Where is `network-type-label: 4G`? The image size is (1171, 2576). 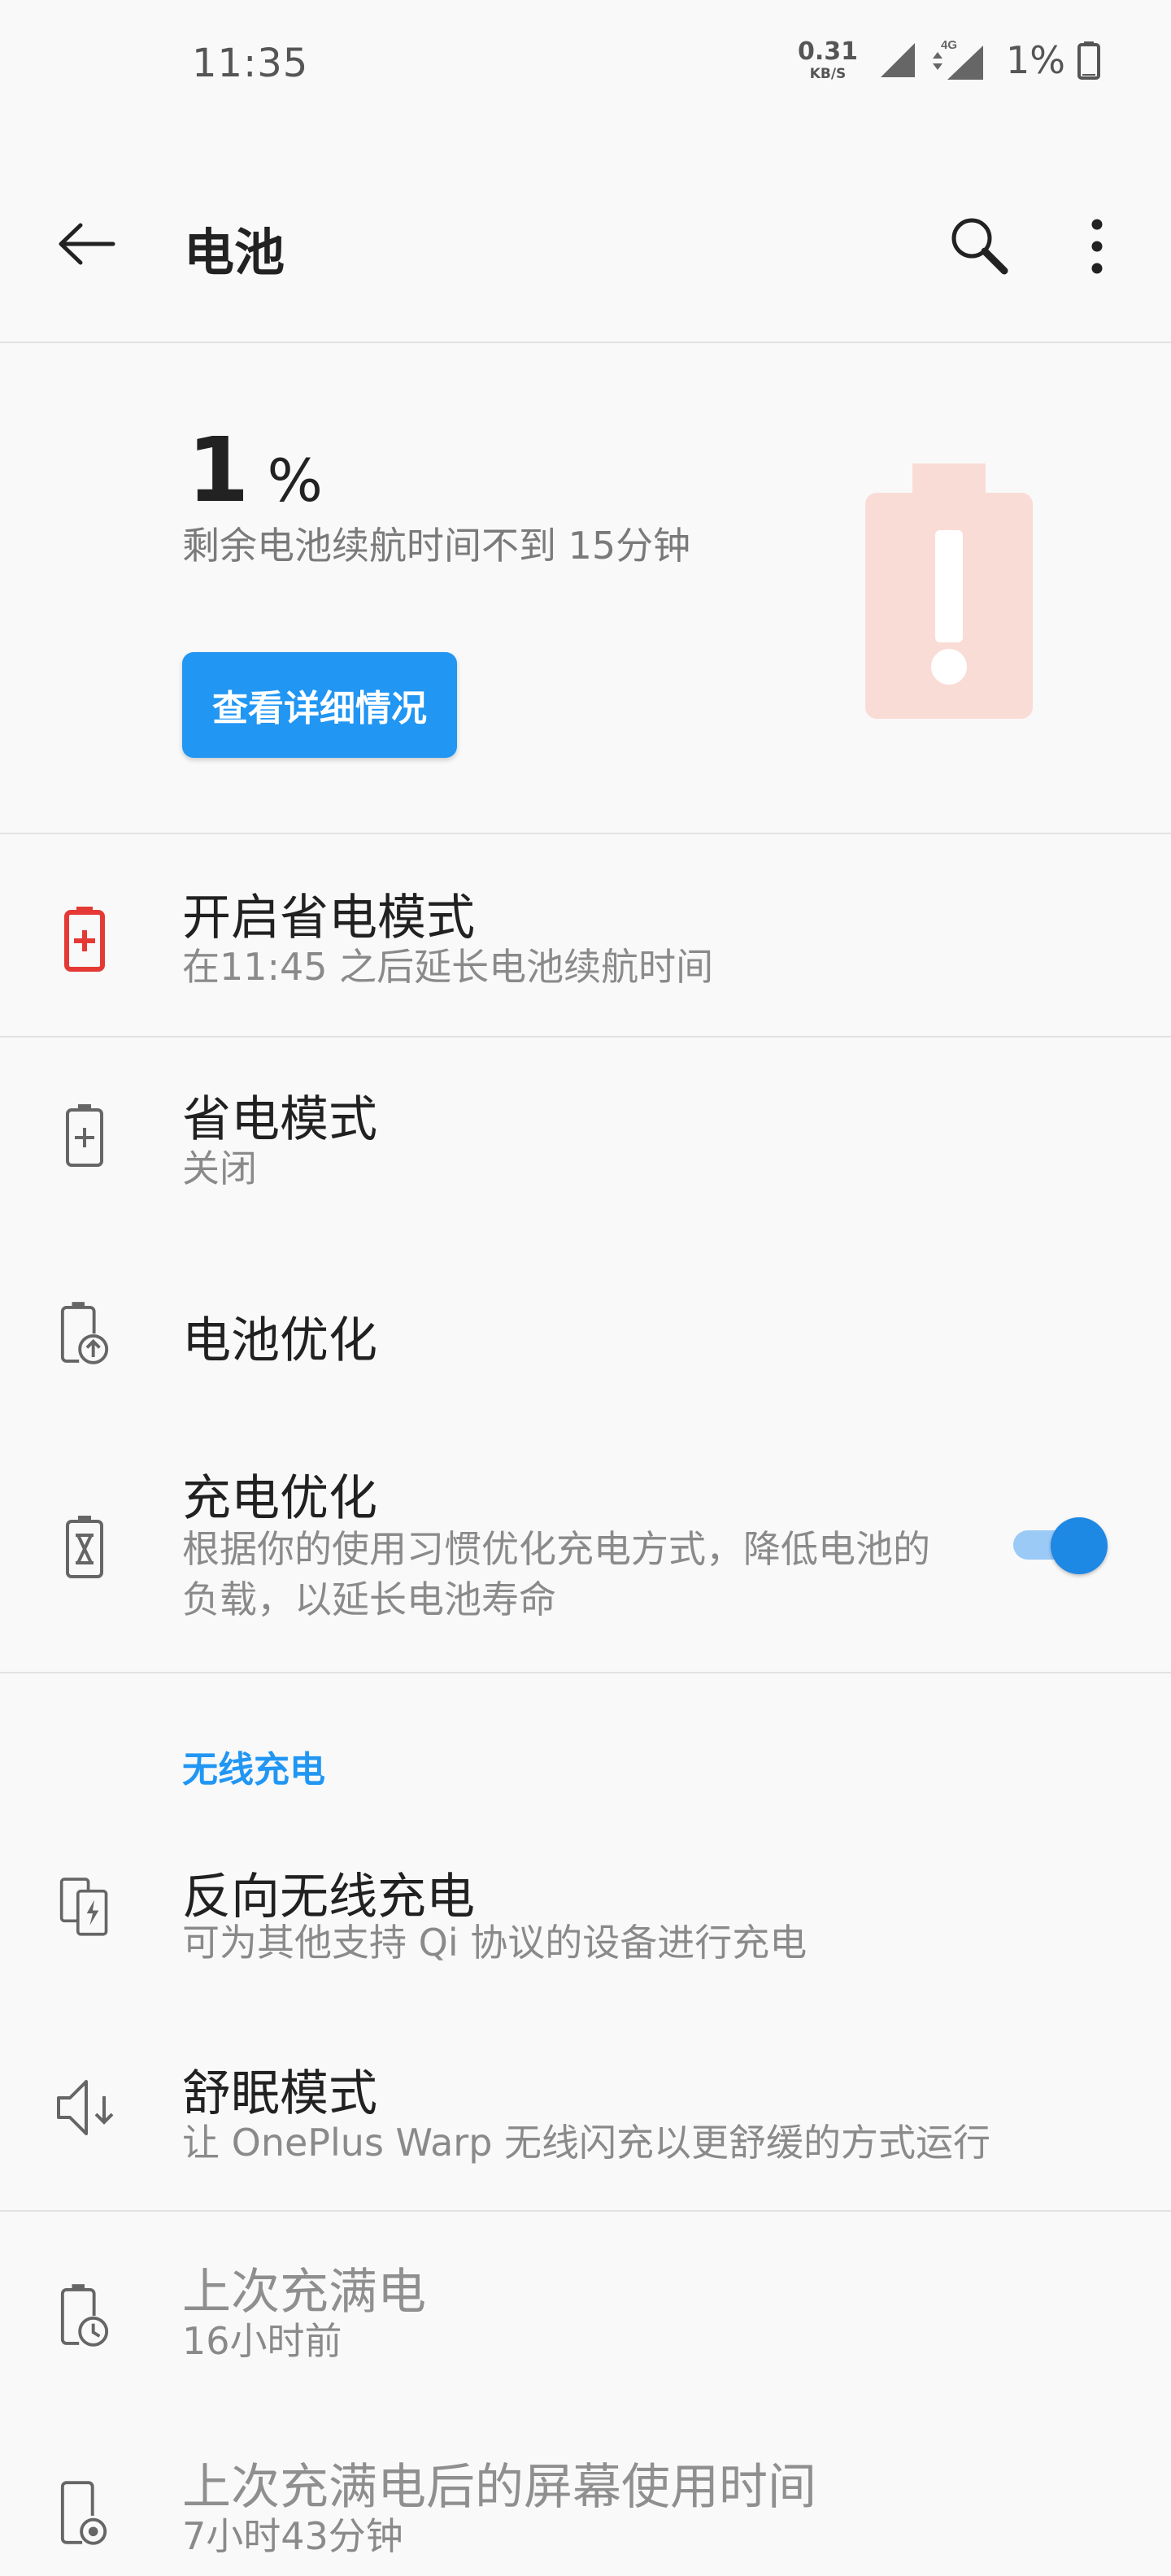 network-type-label: 4G is located at coordinates (949, 45).